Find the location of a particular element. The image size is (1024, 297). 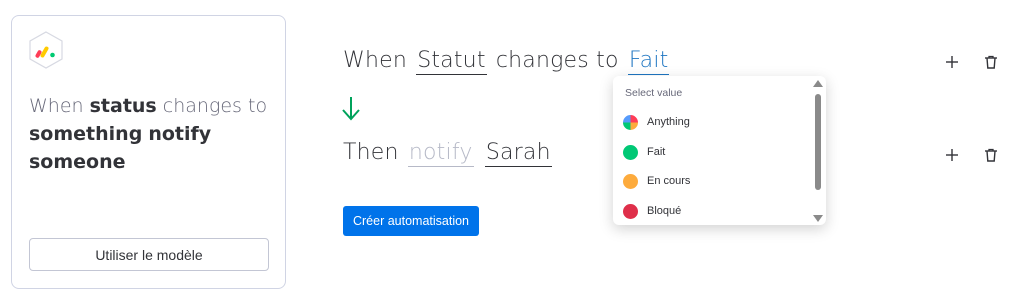

action-sentence: Then notify Sarah is located at coordinates (448, 153).